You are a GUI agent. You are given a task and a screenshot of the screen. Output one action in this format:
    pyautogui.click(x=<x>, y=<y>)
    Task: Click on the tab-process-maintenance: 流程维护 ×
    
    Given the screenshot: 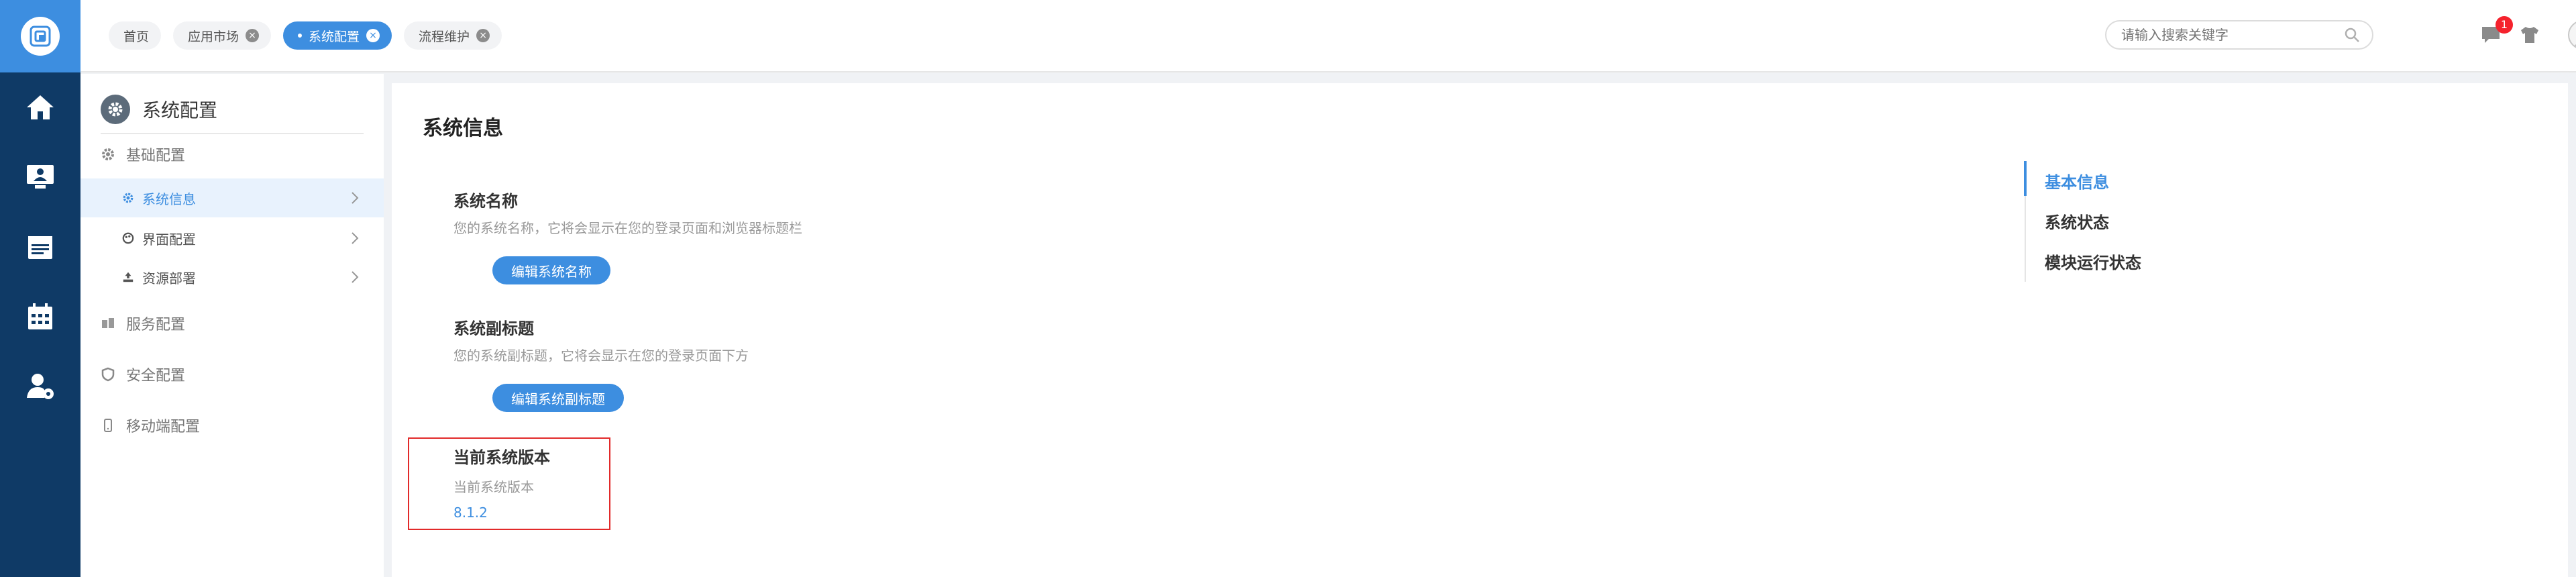 What is the action you would take?
    pyautogui.click(x=453, y=35)
    